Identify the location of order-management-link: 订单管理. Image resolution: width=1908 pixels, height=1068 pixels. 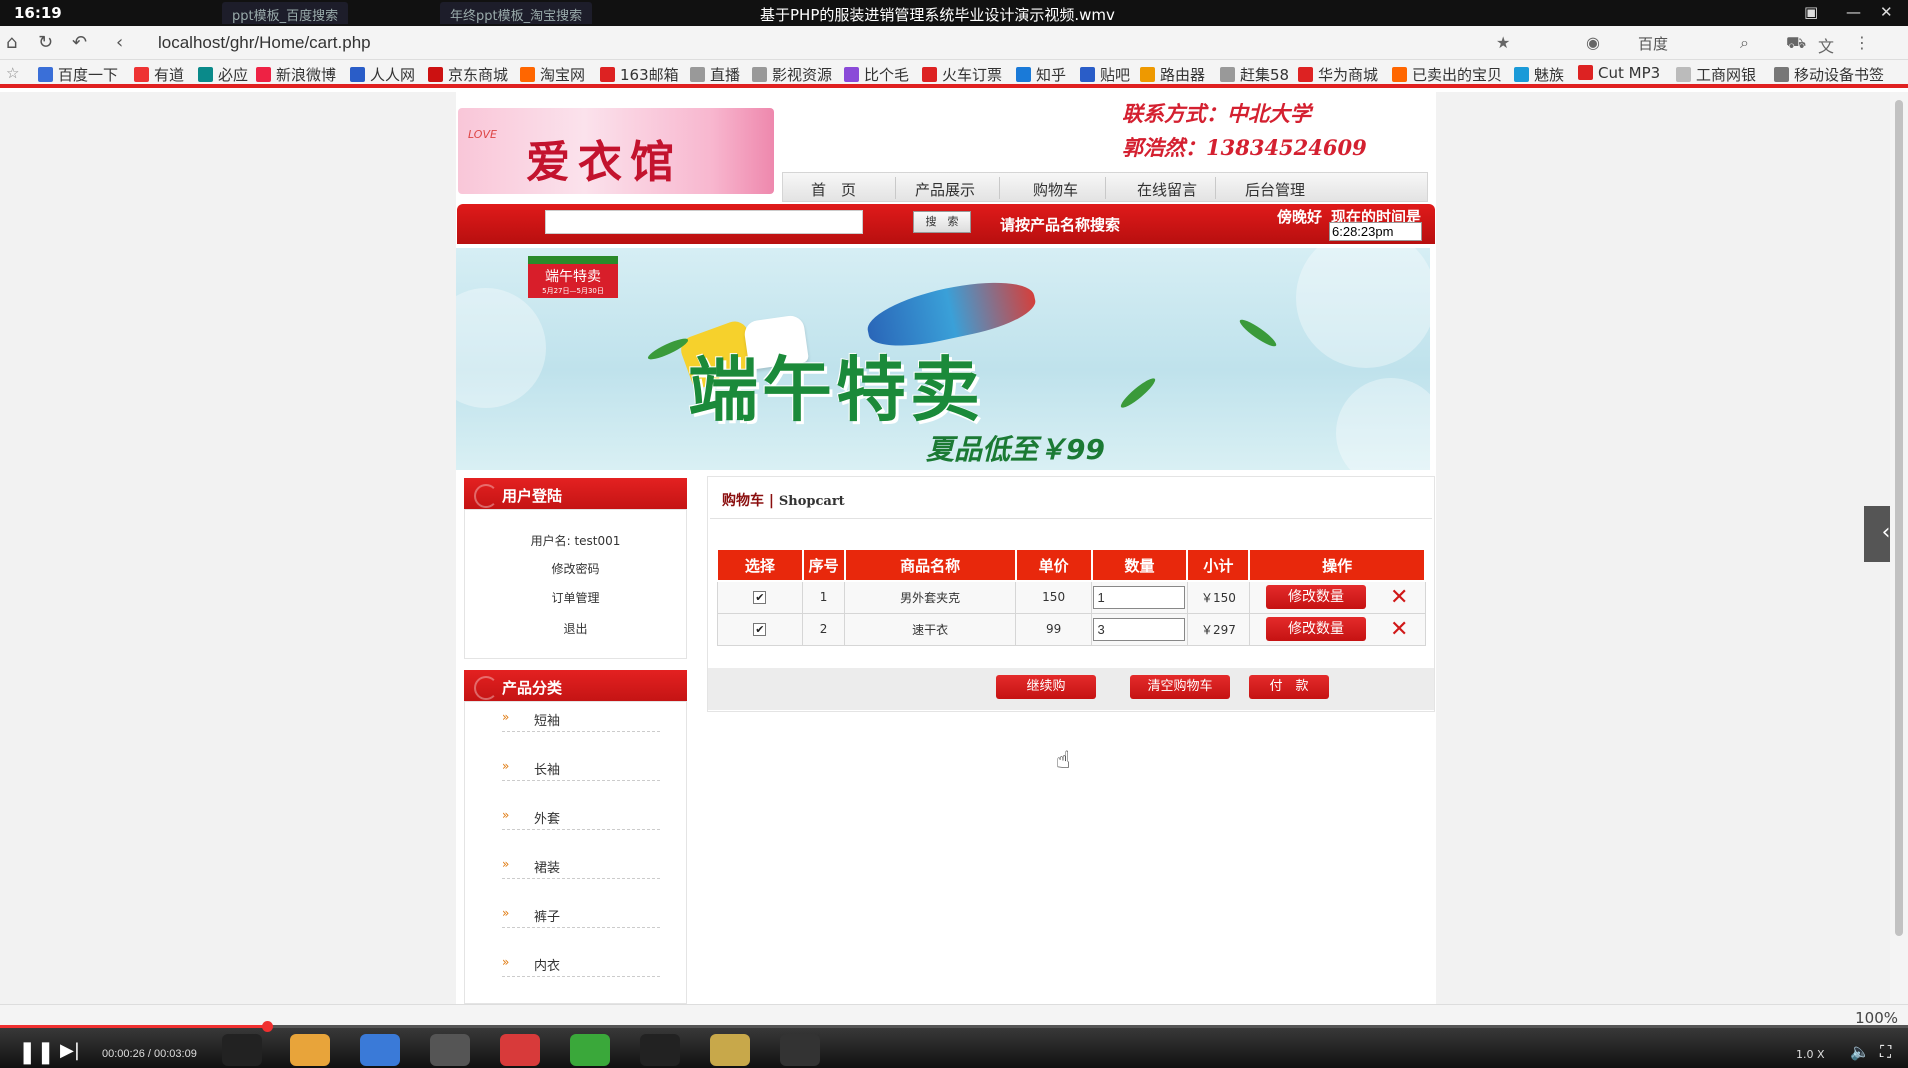
(575, 597).